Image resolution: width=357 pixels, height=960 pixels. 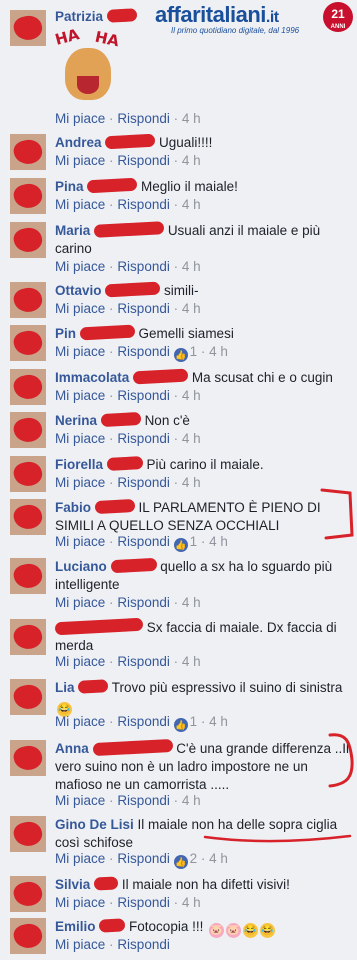 I want to click on comment-author: Immacolata, so click(x=92, y=377).